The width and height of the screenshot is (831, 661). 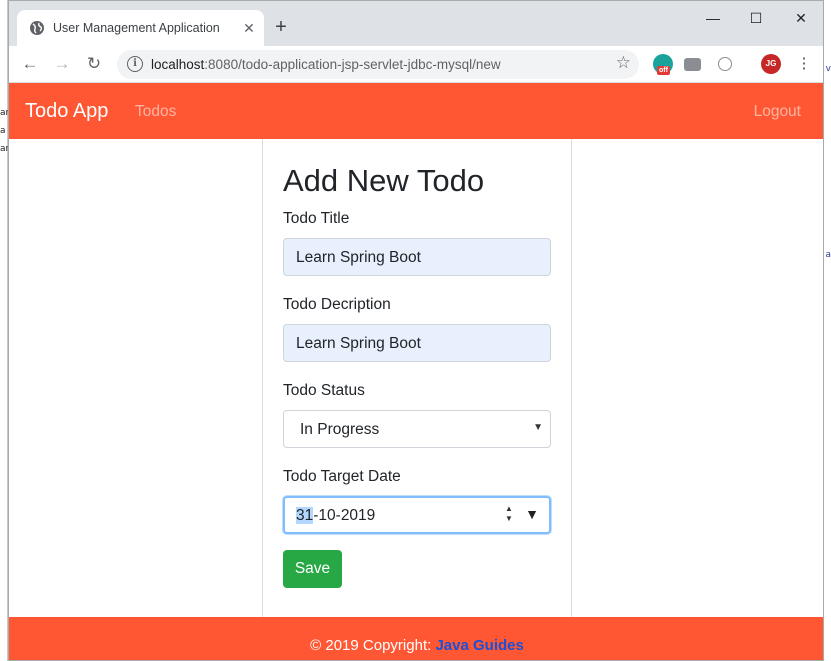 What do you see at coordinates (801, 19) in the screenshot?
I see `close-window-icon: ✕` at bounding box center [801, 19].